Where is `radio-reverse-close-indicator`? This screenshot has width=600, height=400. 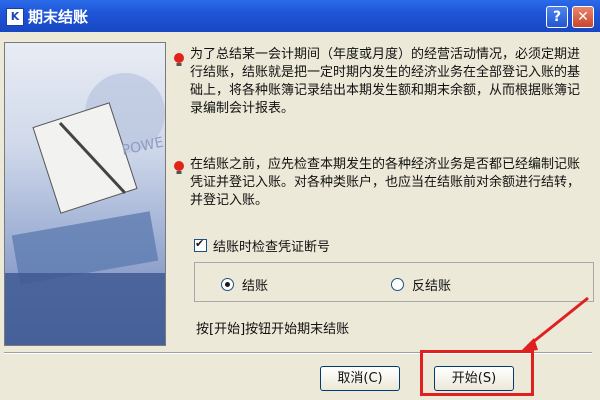
radio-reverse-close-indicator is located at coordinates (397, 284).